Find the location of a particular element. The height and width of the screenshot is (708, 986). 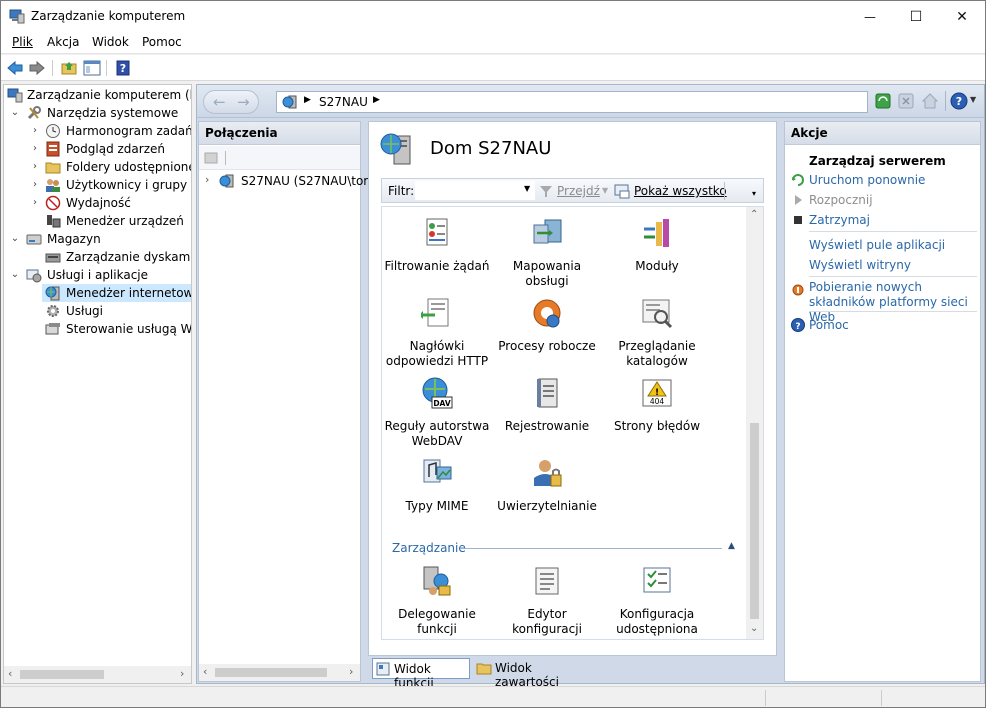

menu-view: Widok is located at coordinates (110, 42).